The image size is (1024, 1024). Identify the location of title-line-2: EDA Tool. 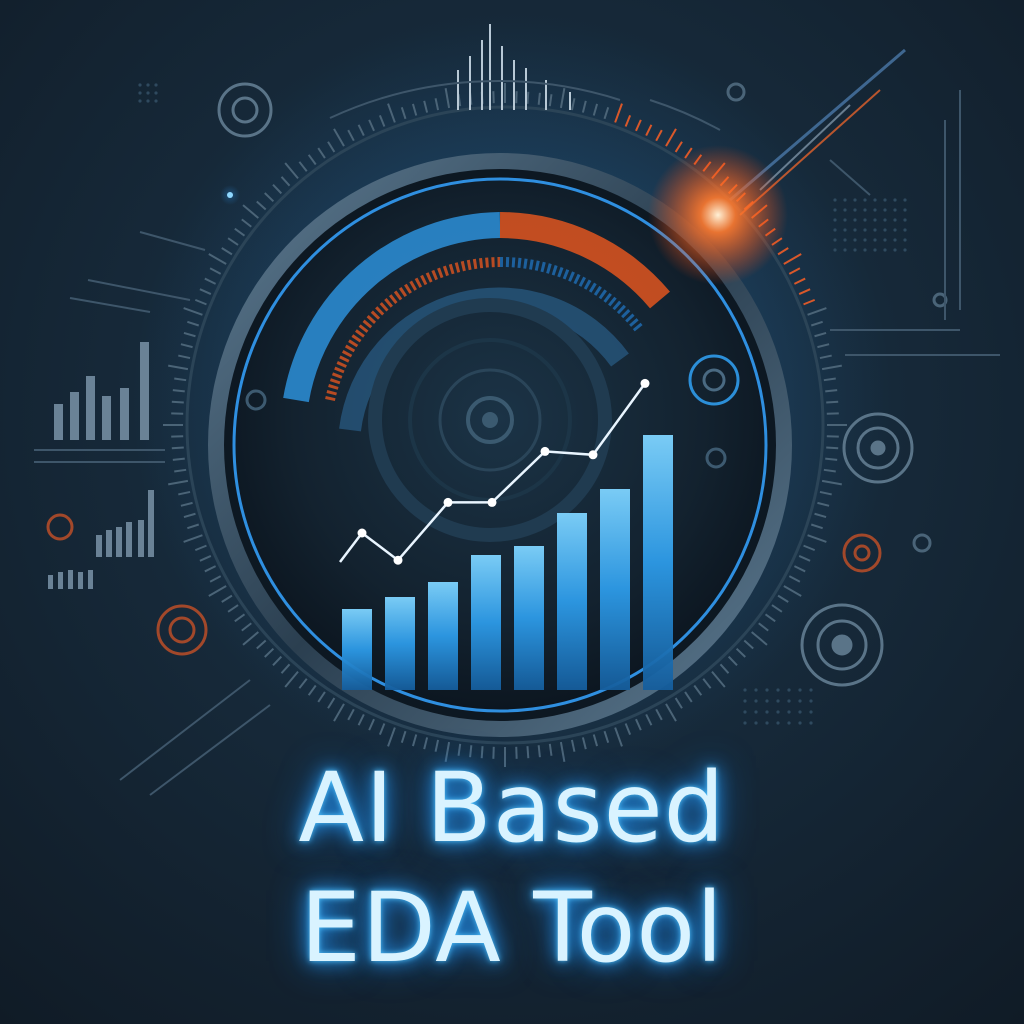
(512, 928).